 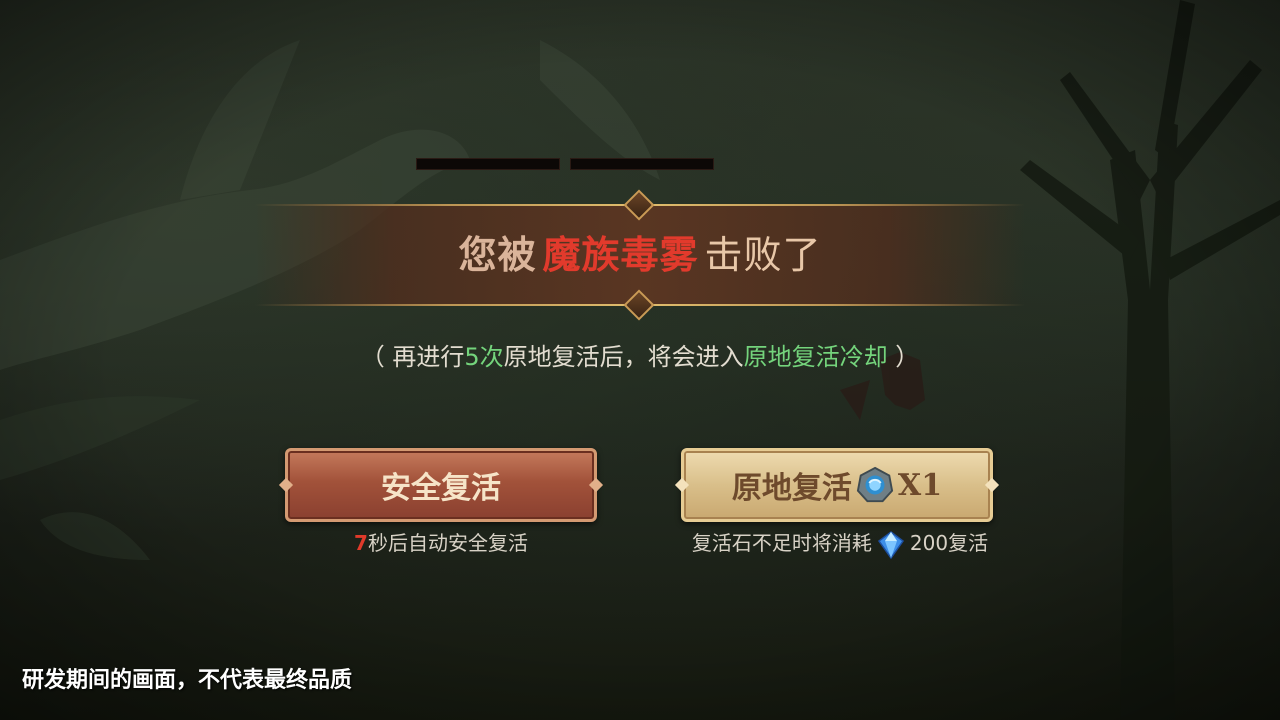 What do you see at coordinates (497, 254) in the screenshot?
I see `defeat-title-prefix: 您被` at bounding box center [497, 254].